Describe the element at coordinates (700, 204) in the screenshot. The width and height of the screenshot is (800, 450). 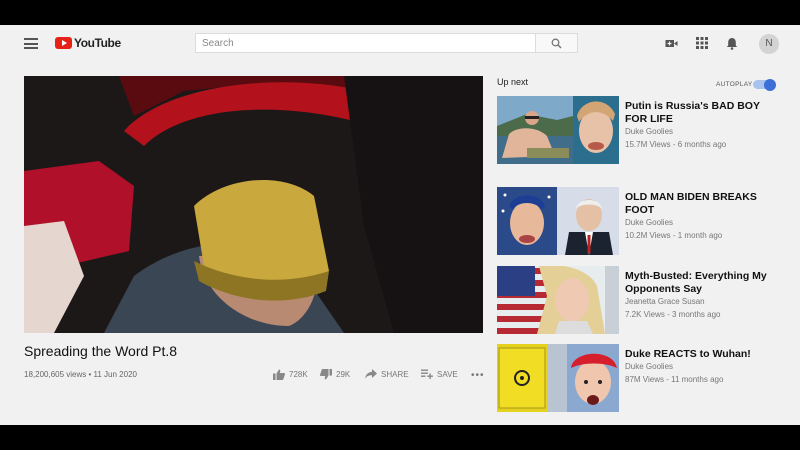
I see `rec-title: OLD MAN BIDEN BREAKS FOOT` at that location.